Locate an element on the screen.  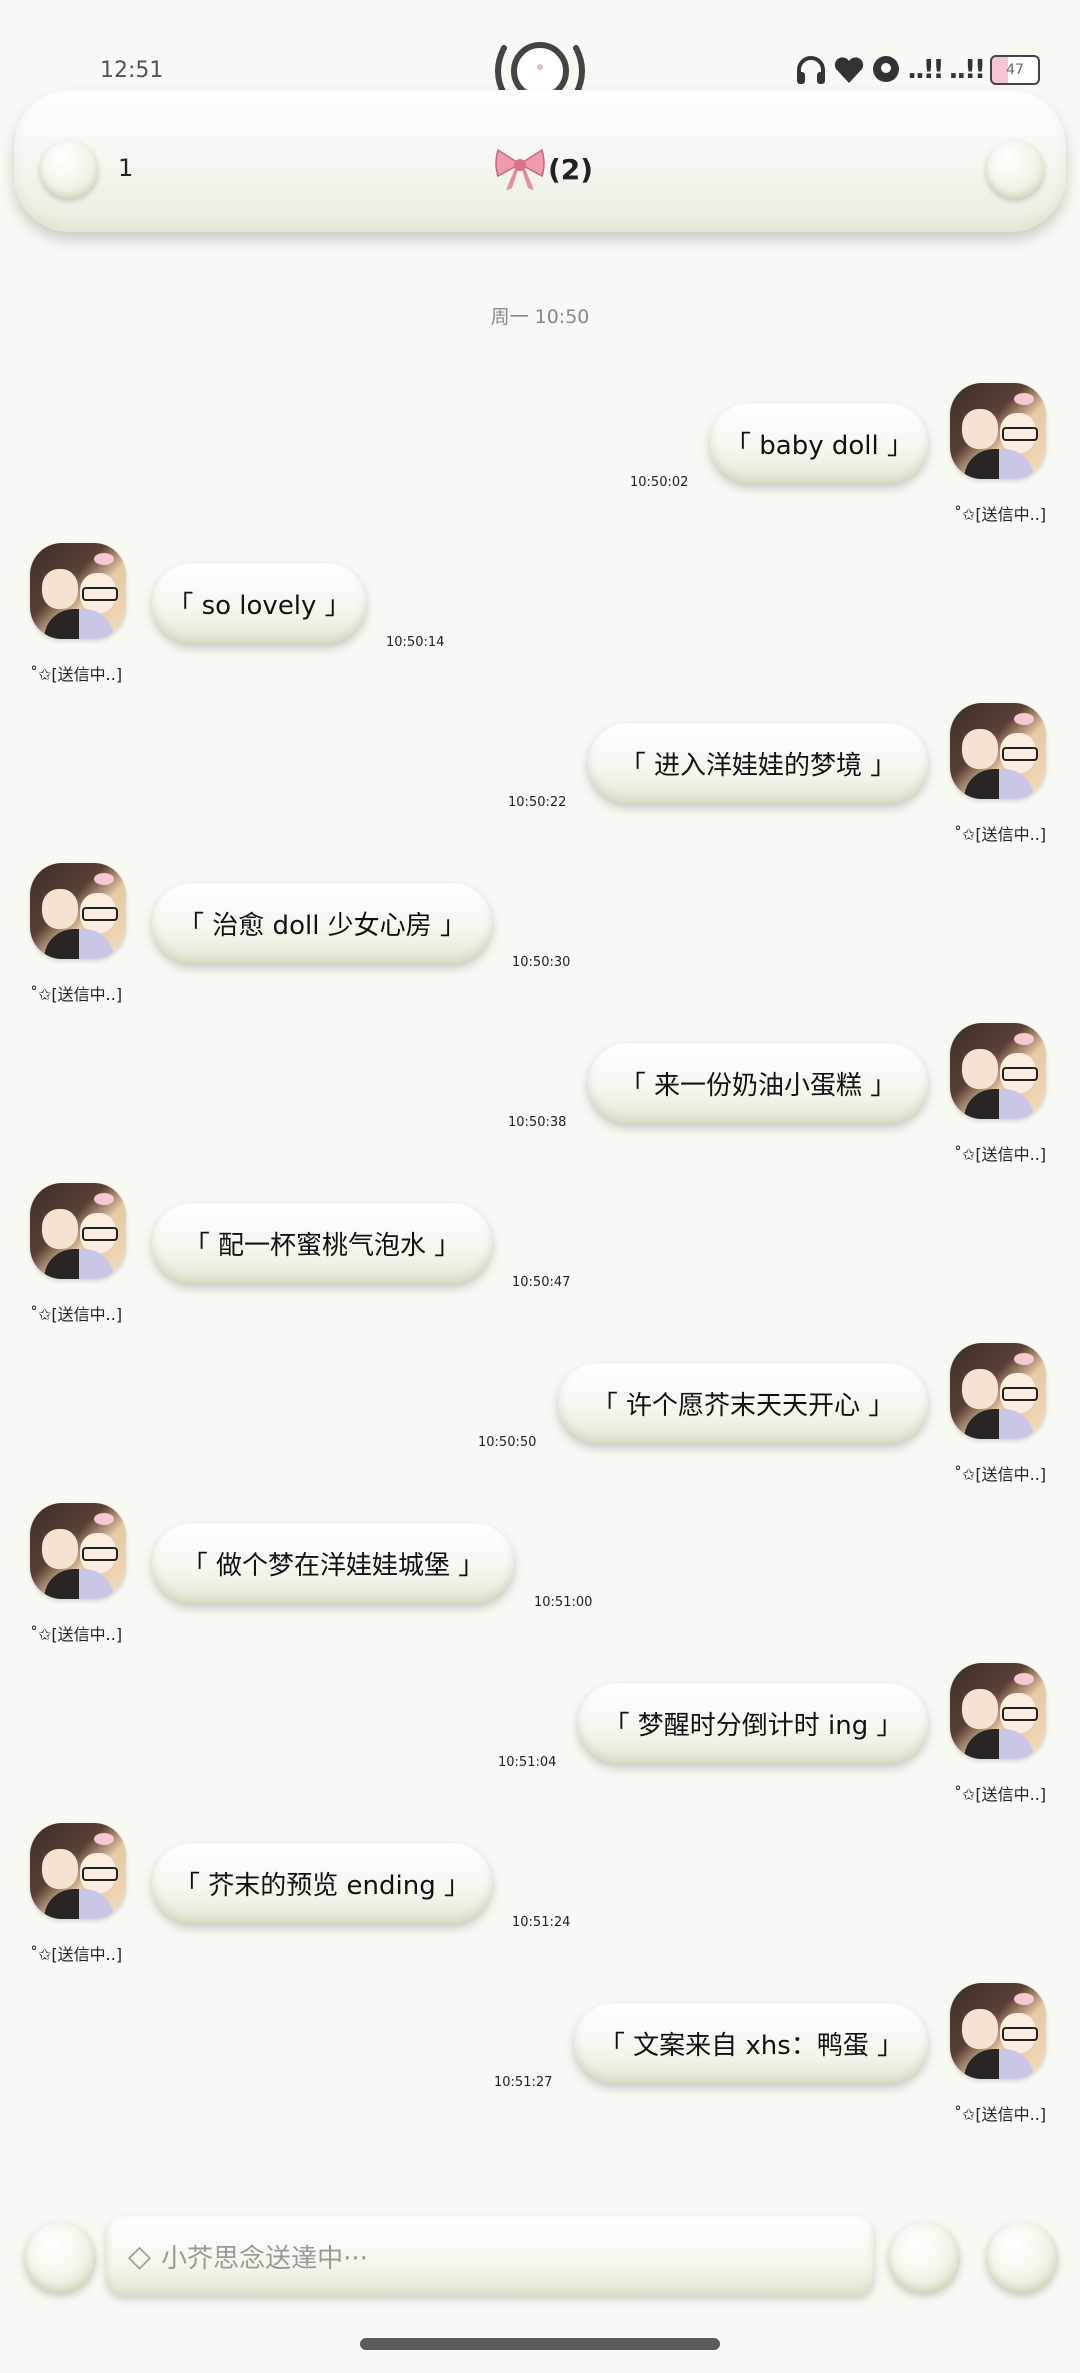
message-bubble-outgoing: 「 来一份奶油小蛋糕 」 is located at coordinates (758, 1083).